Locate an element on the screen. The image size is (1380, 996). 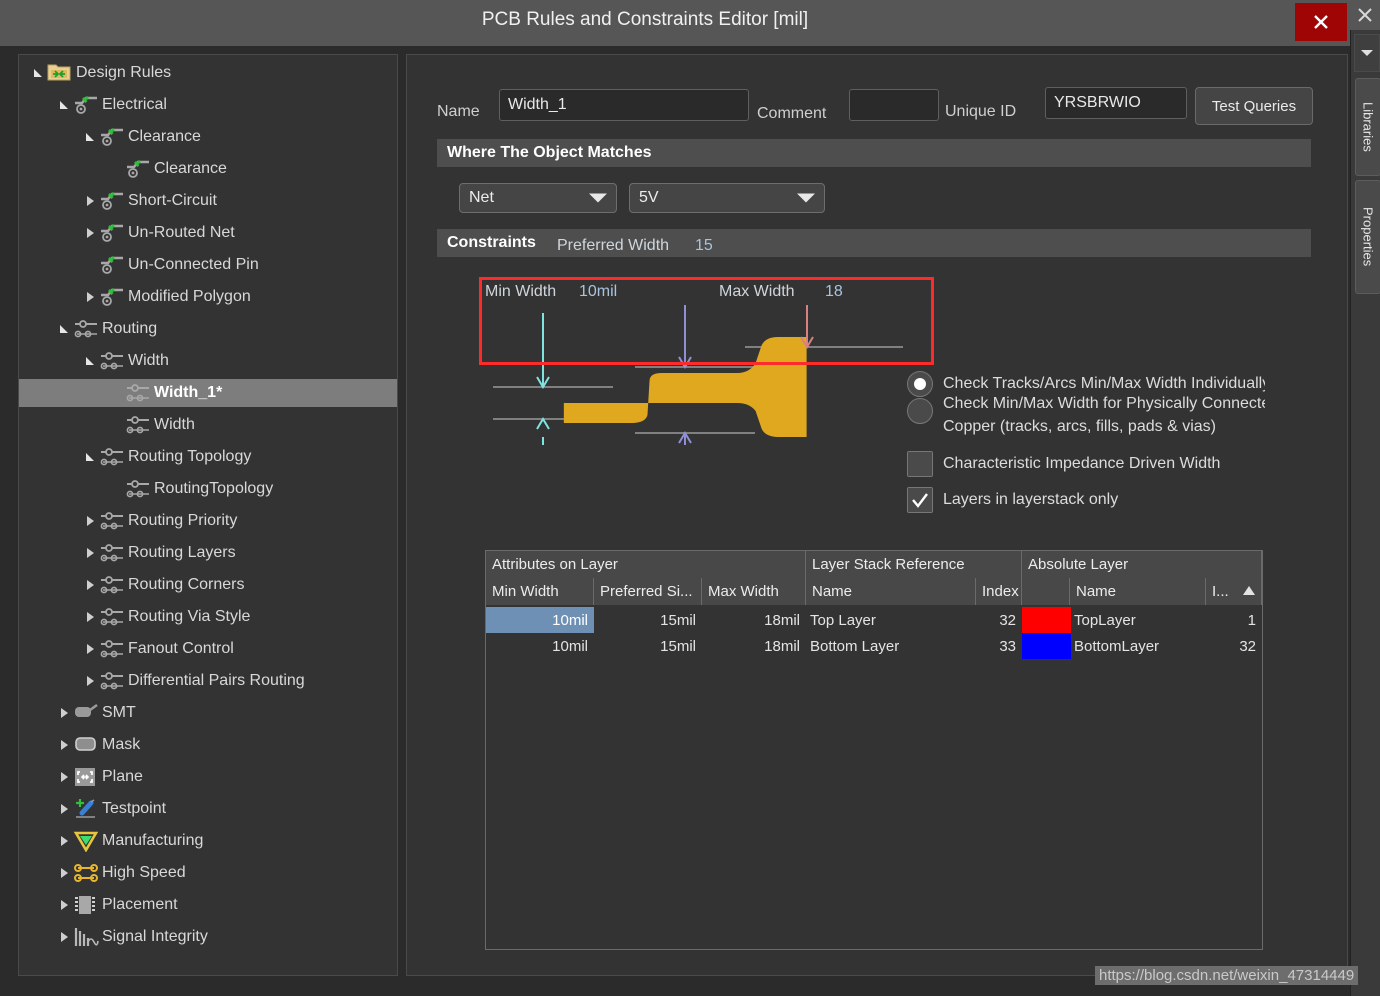
tree-item-modified-polygon: Modified Polygon is located at coordinates (208, 297).